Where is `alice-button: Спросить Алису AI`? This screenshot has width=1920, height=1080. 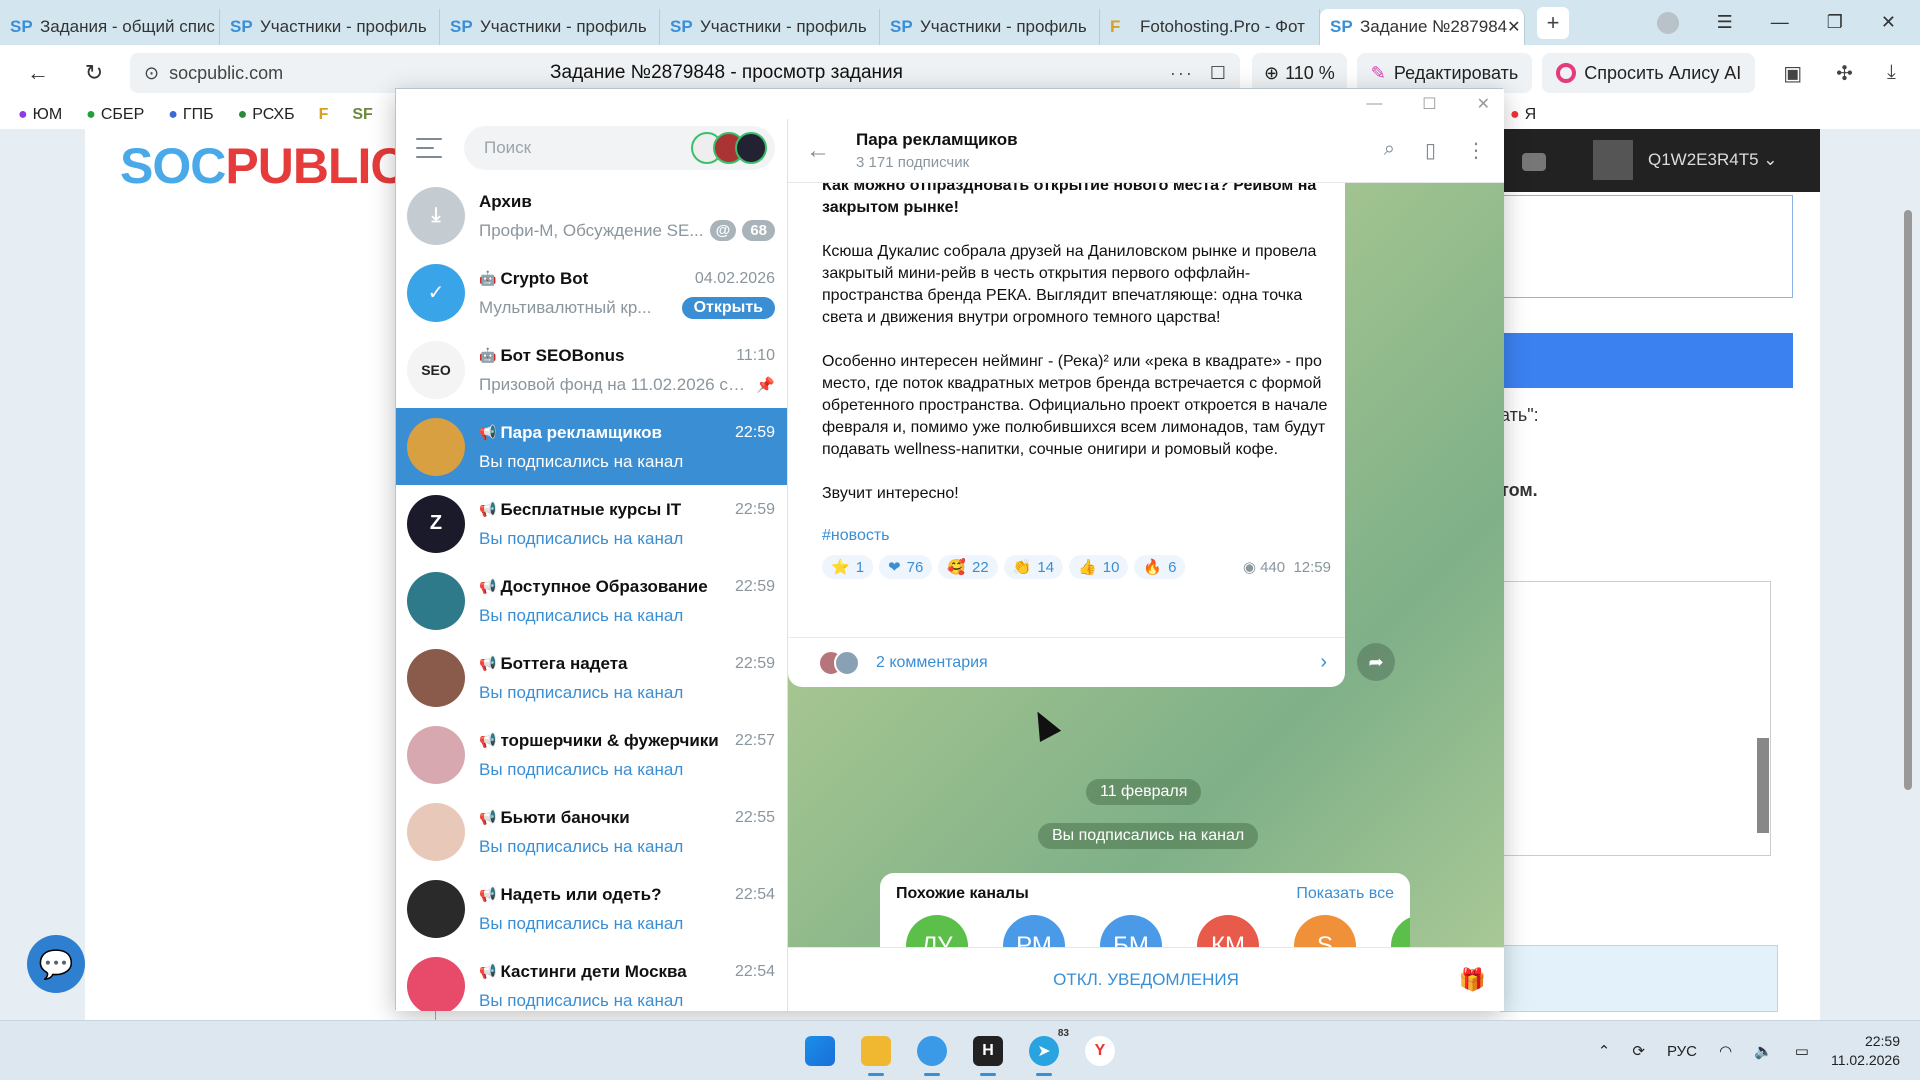 alice-button: Спросить Алису AI is located at coordinates (1649, 73).